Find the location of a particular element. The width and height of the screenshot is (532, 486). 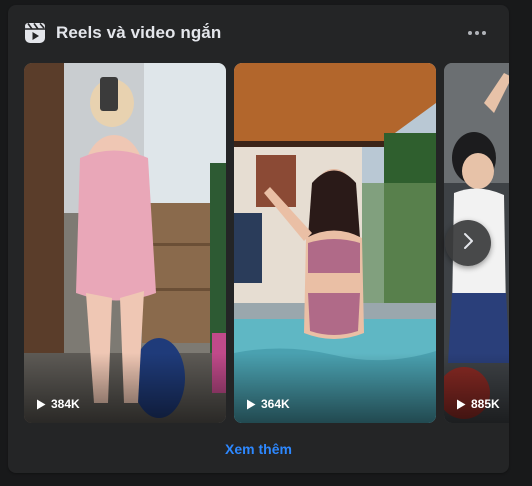

reels-icon is located at coordinates (35, 33).